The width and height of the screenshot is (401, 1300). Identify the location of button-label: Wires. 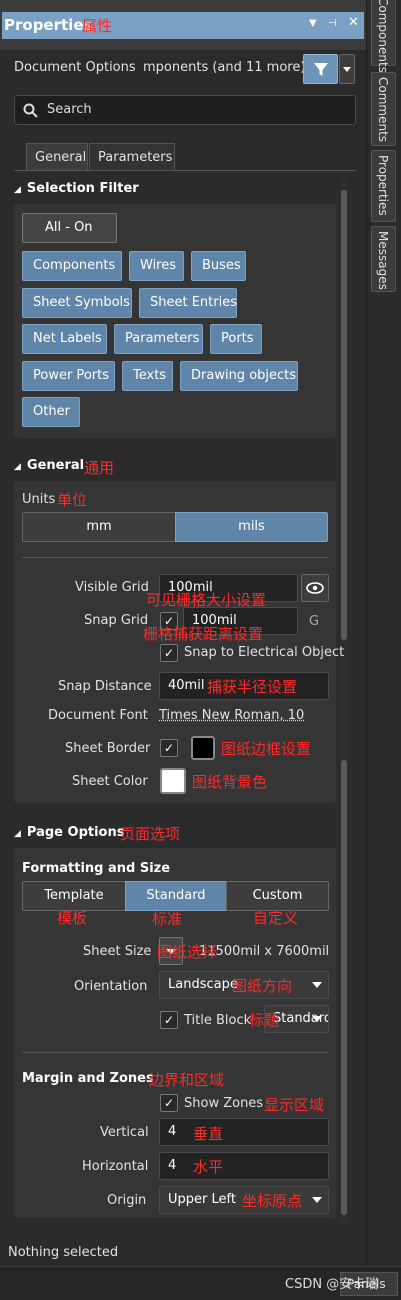
(158, 265).